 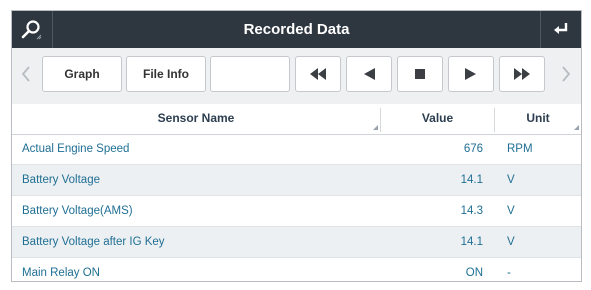 I want to click on play-reverse-icon, so click(x=369, y=74).